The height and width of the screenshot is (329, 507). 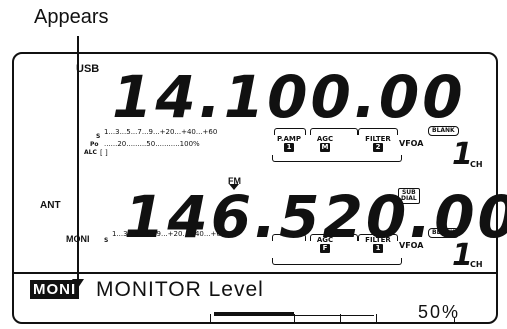 I want to click on filter-bracket, so click(x=378, y=131).